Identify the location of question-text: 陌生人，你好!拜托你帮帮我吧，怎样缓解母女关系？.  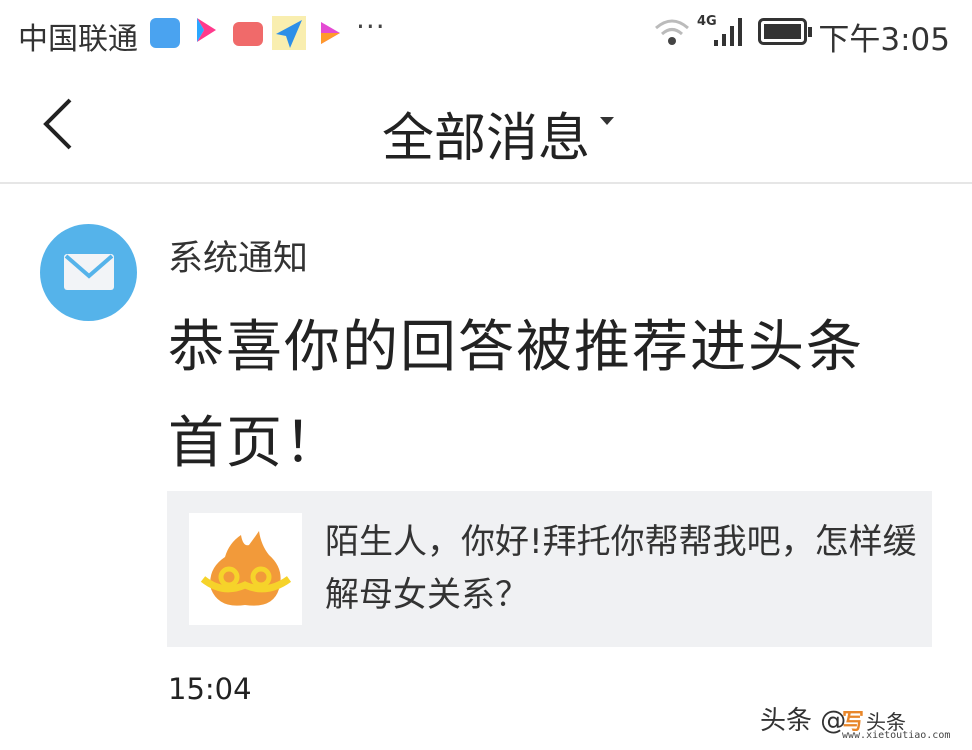
(621, 568).